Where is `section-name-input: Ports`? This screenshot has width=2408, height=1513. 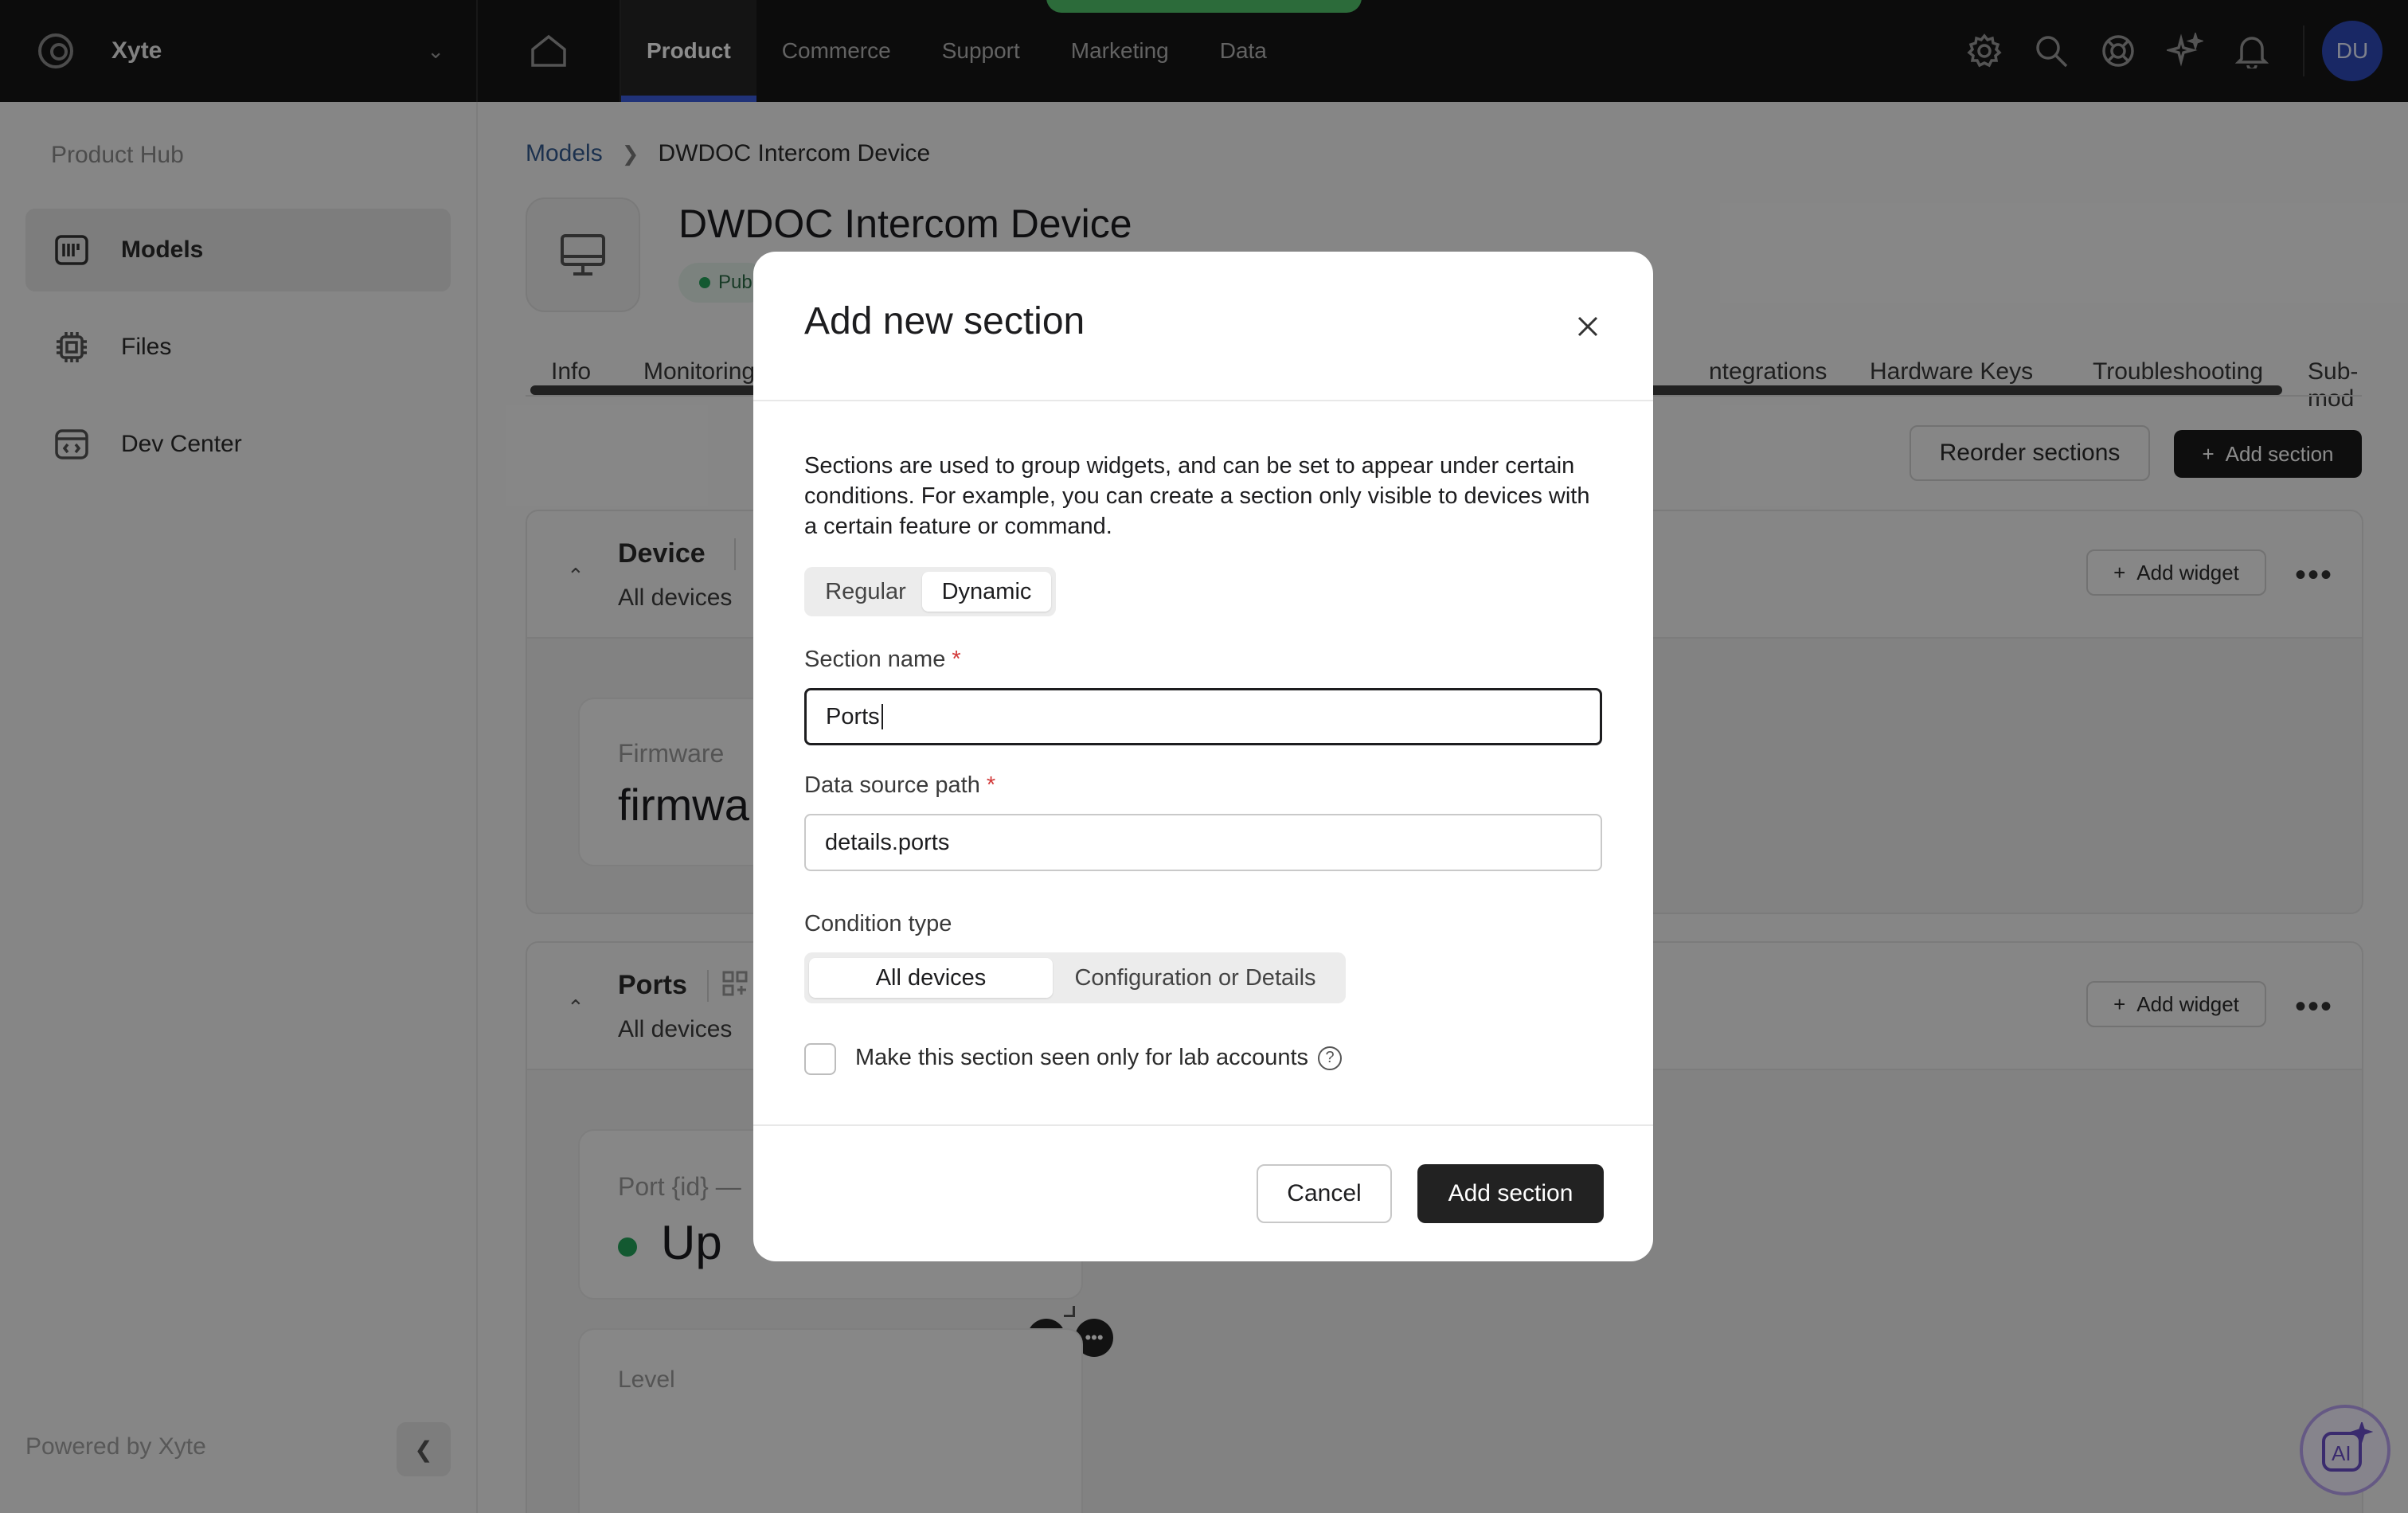
section-name-input: Ports is located at coordinates (1203, 716).